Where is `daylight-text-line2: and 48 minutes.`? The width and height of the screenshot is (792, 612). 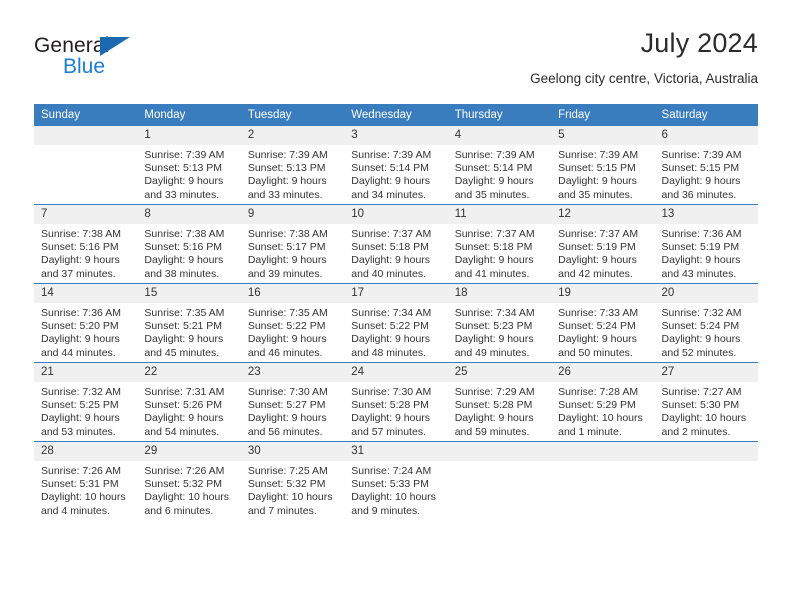
daylight-text-line2: and 48 minutes. is located at coordinates (388, 352).